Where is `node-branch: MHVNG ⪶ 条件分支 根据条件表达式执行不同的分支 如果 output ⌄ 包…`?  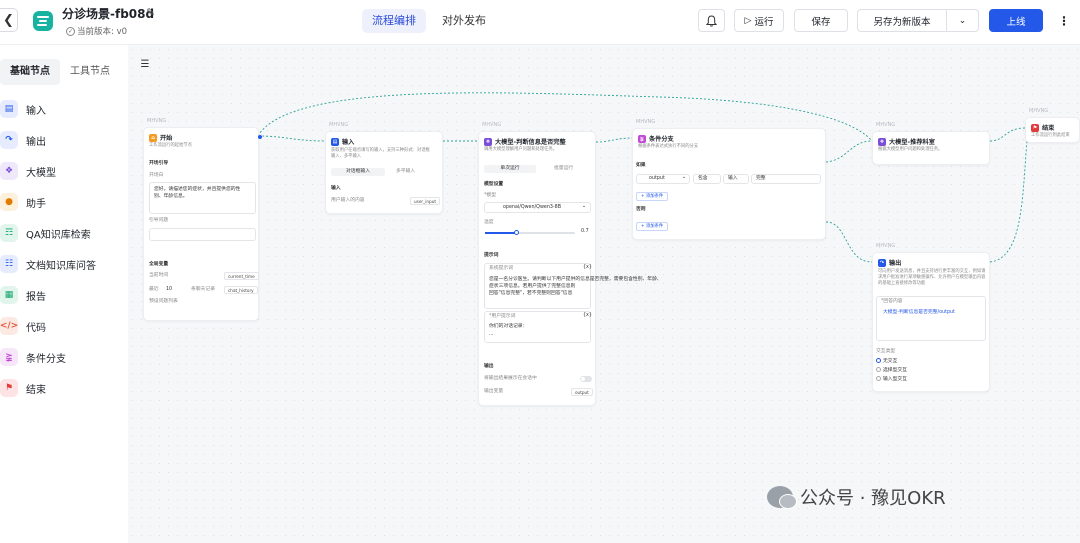 node-branch: MHVNG ⪶ 条件分支 根据条件表达式执行不同的分支 如果 output ⌄ 包… is located at coordinates (729, 179).